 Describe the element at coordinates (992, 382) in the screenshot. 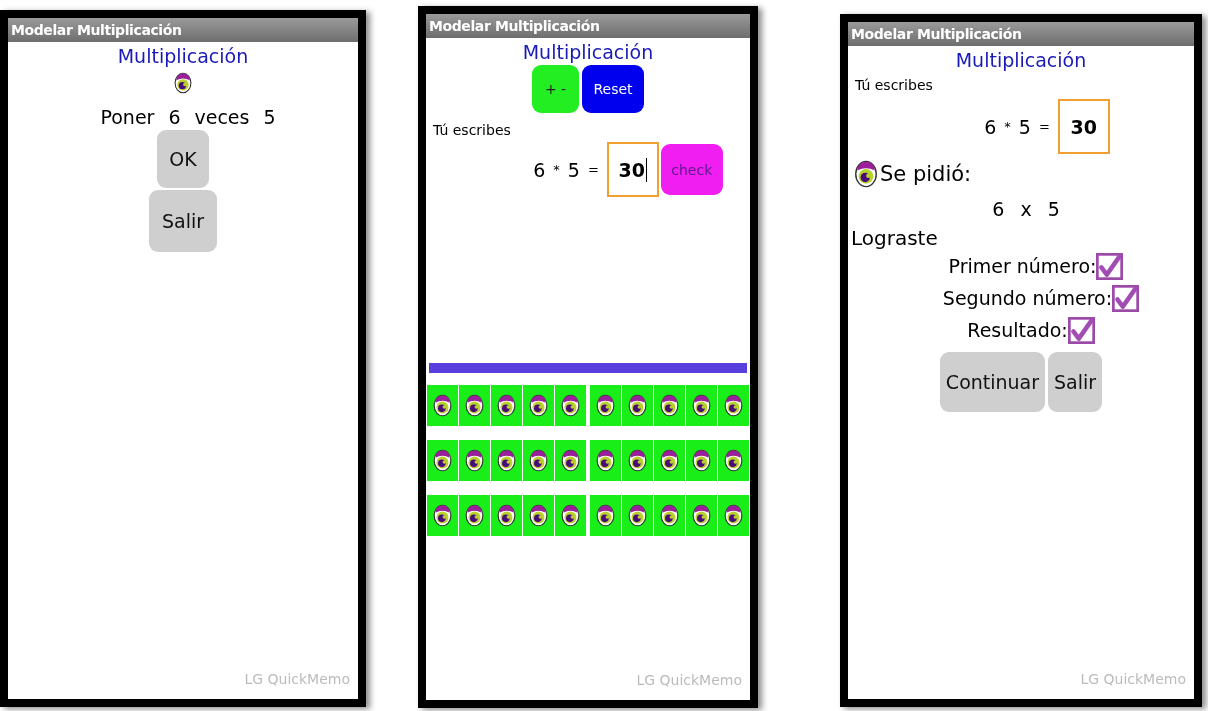

I see `menu-button: Continuar` at that location.